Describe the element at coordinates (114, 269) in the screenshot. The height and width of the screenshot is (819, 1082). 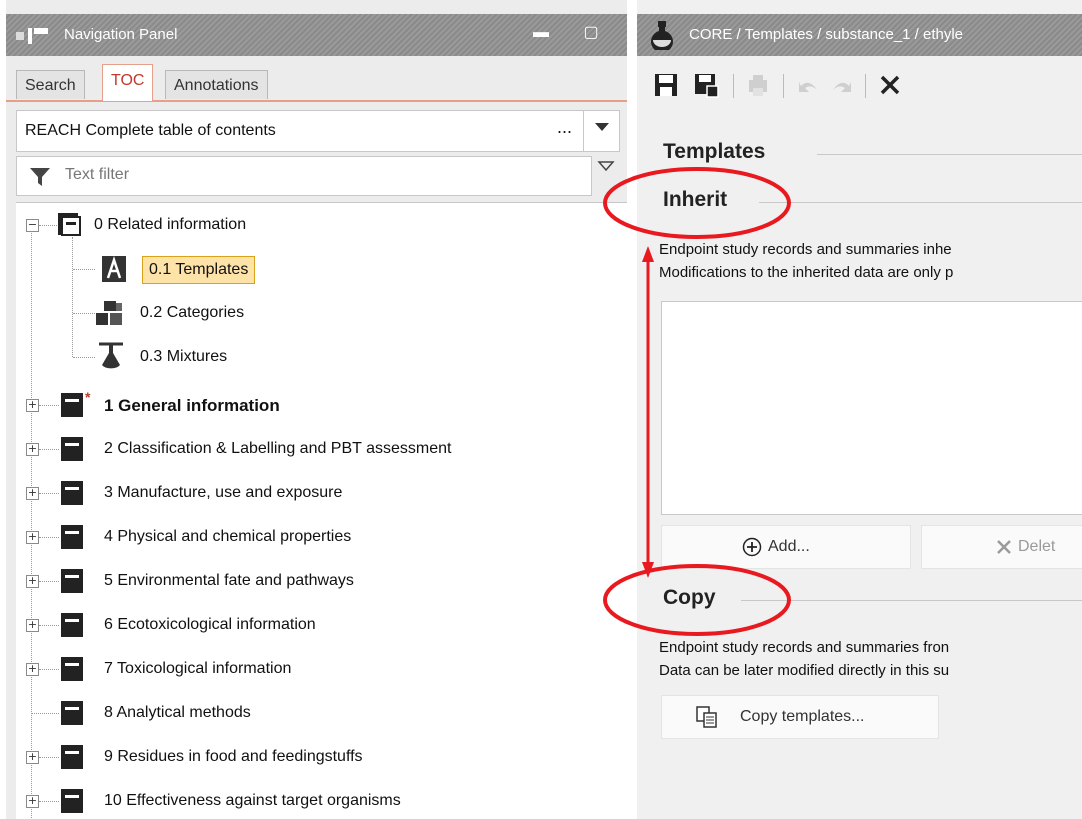
I see `template-icon` at that location.